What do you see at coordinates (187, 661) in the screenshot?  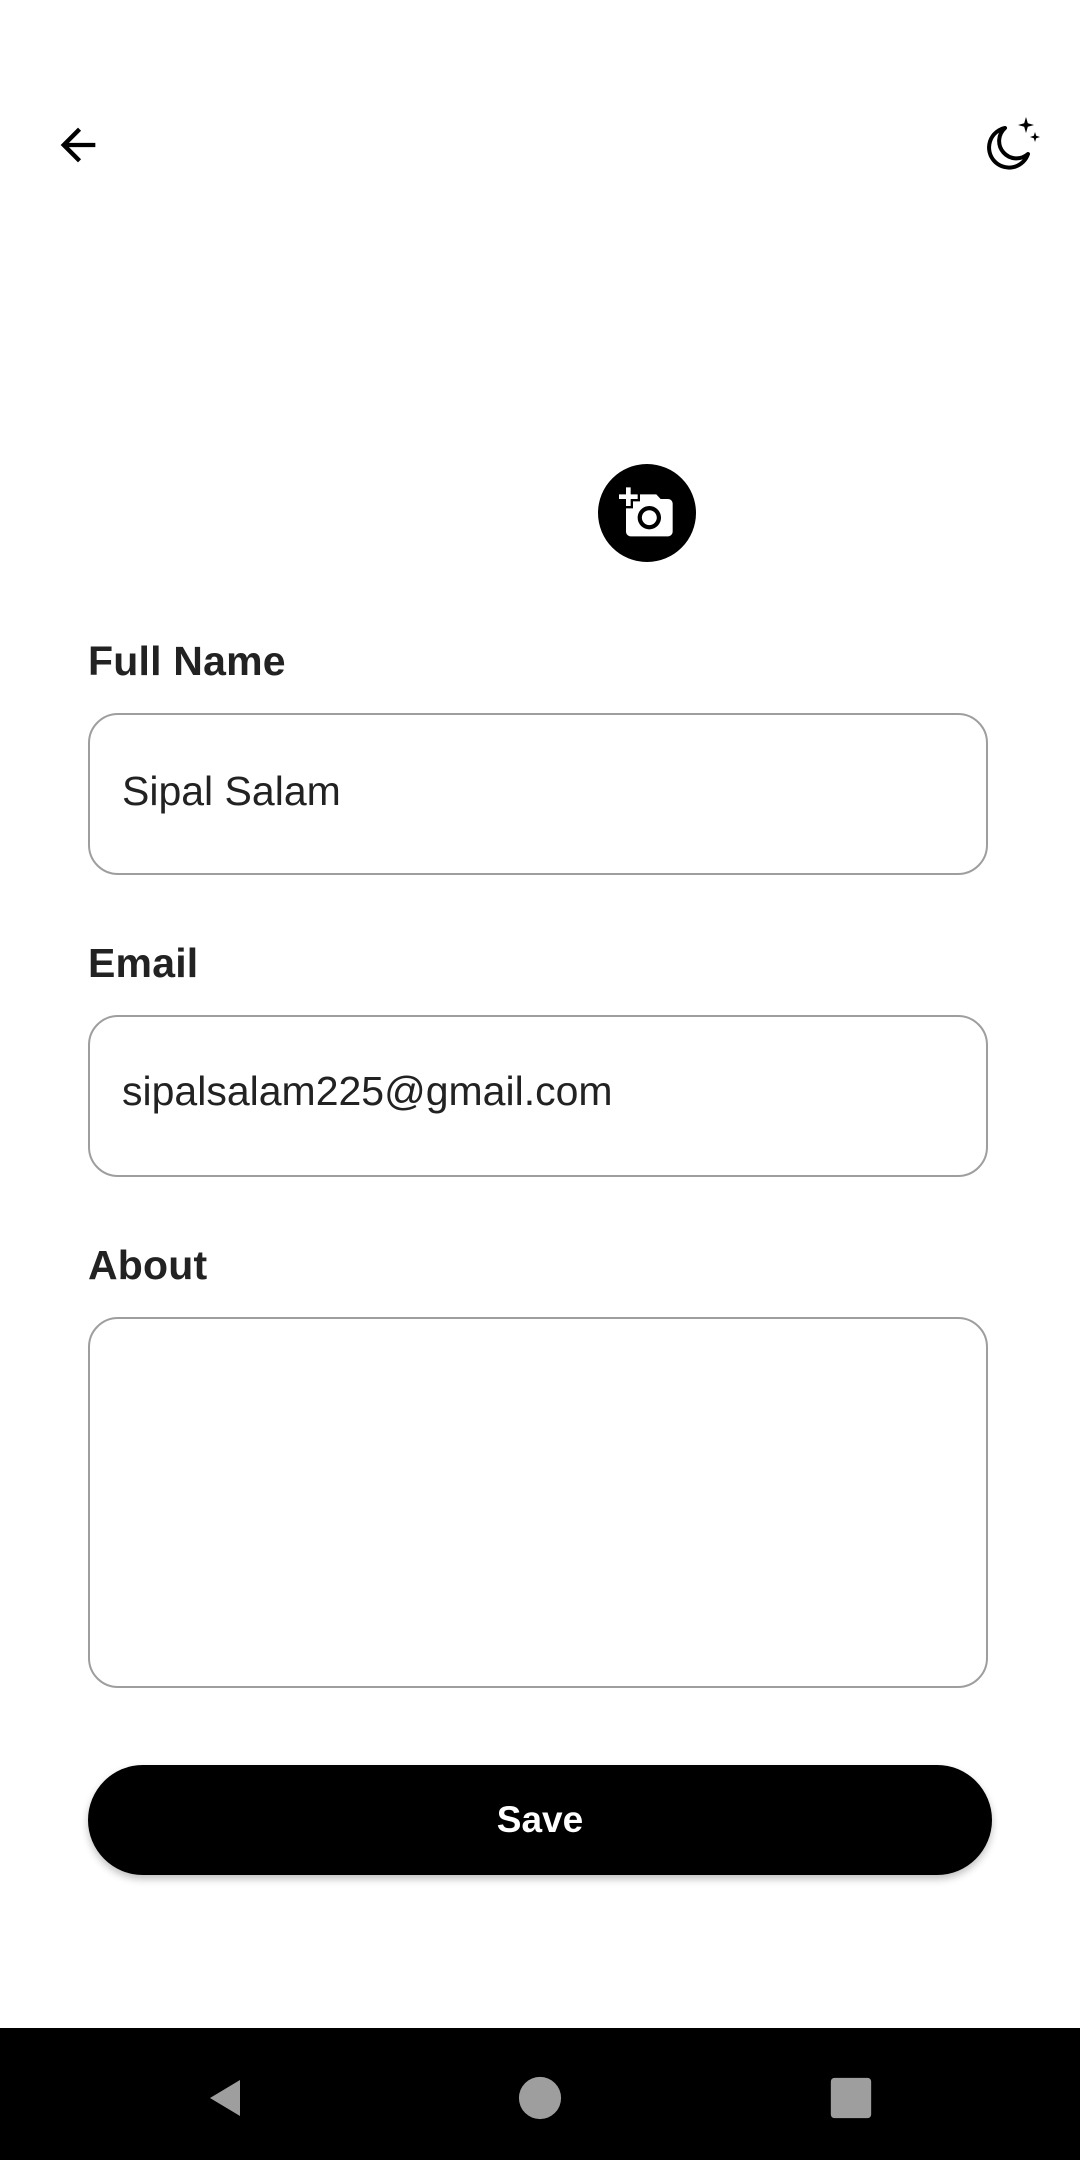 I see `full-name-label: Full Name` at bounding box center [187, 661].